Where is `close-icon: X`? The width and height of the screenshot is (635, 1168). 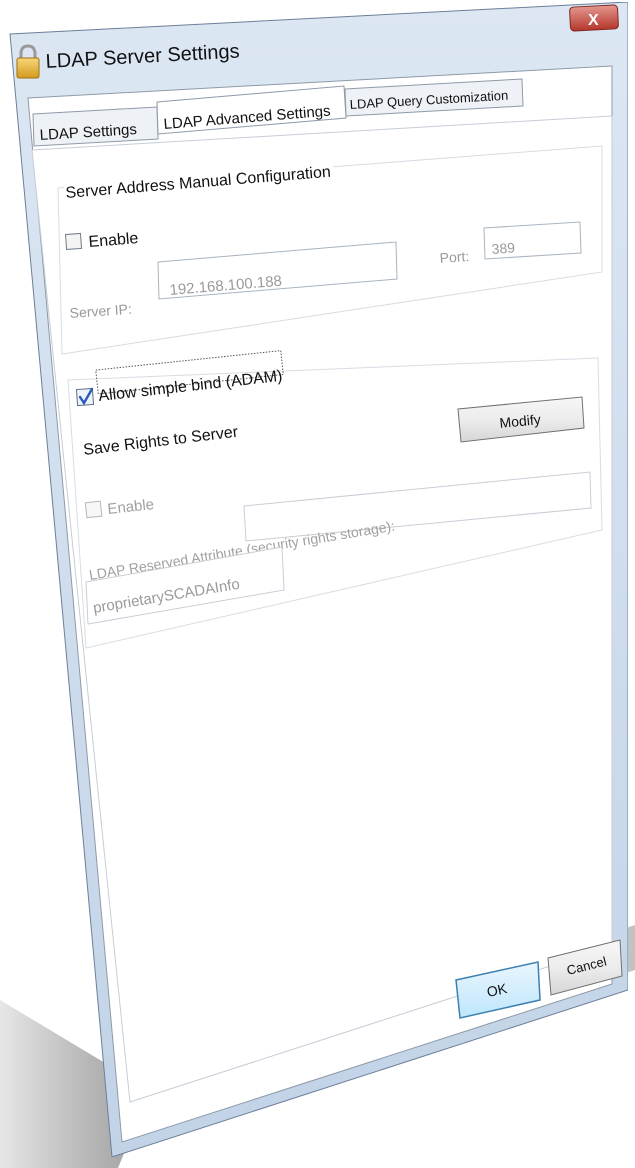
close-icon: X is located at coordinates (593, 20).